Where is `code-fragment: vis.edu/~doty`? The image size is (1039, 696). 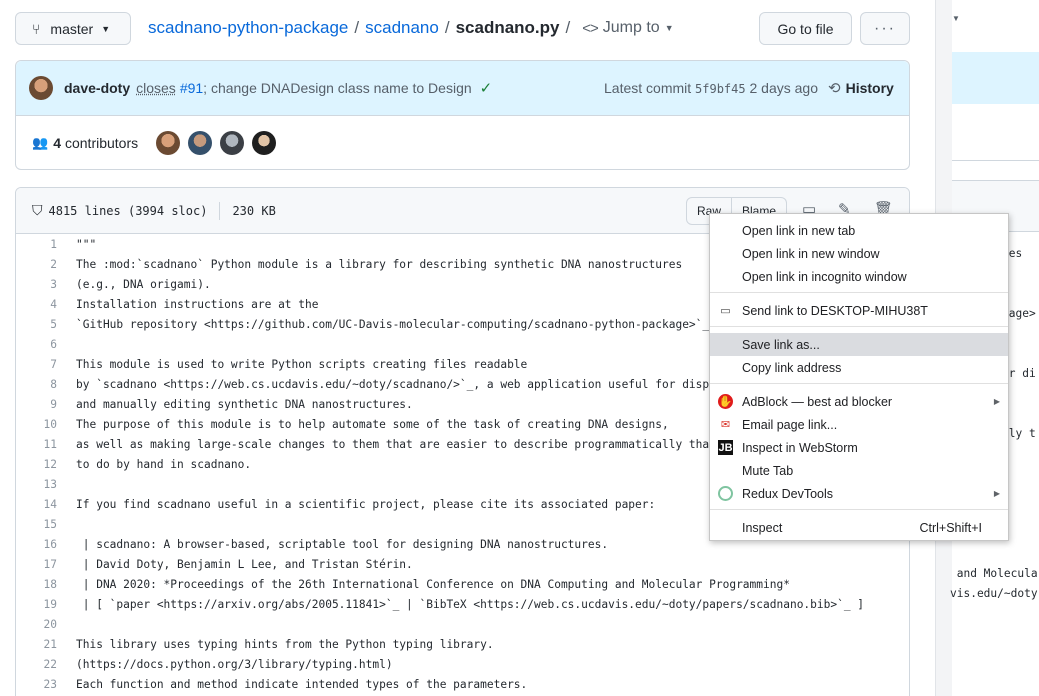
code-fragment: vis.edu/~doty is located at coordinates (994, 593).